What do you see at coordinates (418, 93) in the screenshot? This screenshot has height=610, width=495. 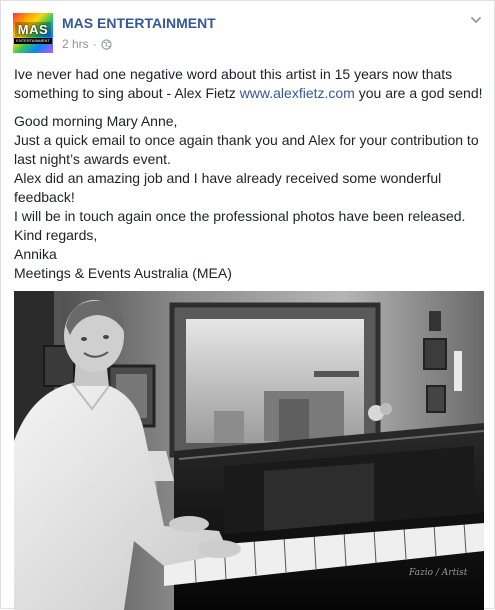 I see `intro-text-after: you are a god send!` at bounding box center [418, 93].